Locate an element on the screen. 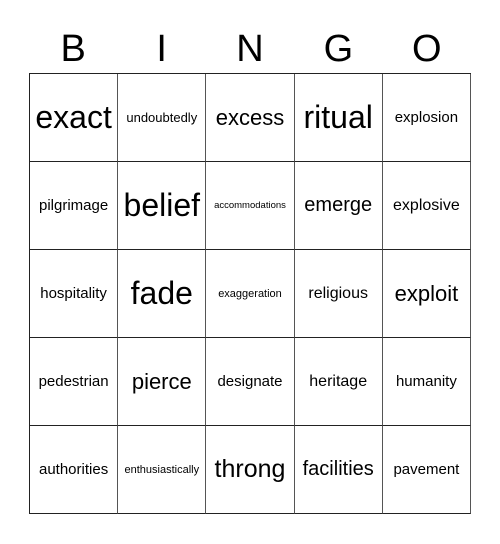 The image size is (500, 544). bingo-header: B I N G O is located at coordinates (250, 49).